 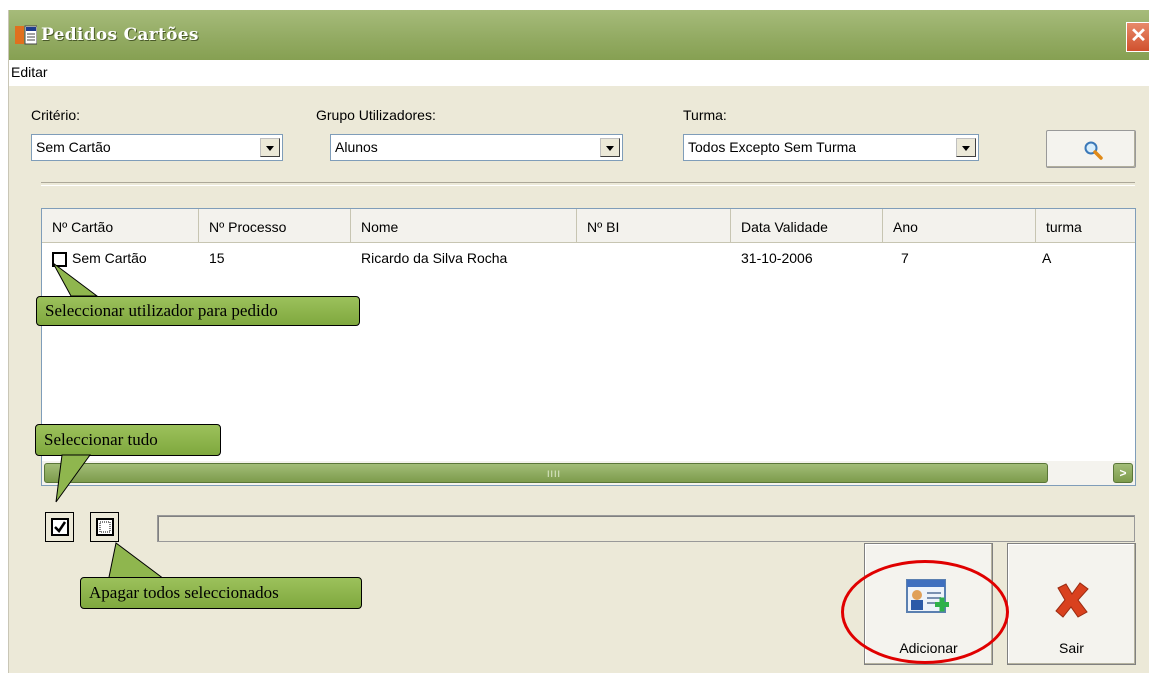 What do you see at coordinates (73, 147) in the screenshot?
I see `criterio-value: Sem Cartão` at bounding box center [73, 147].